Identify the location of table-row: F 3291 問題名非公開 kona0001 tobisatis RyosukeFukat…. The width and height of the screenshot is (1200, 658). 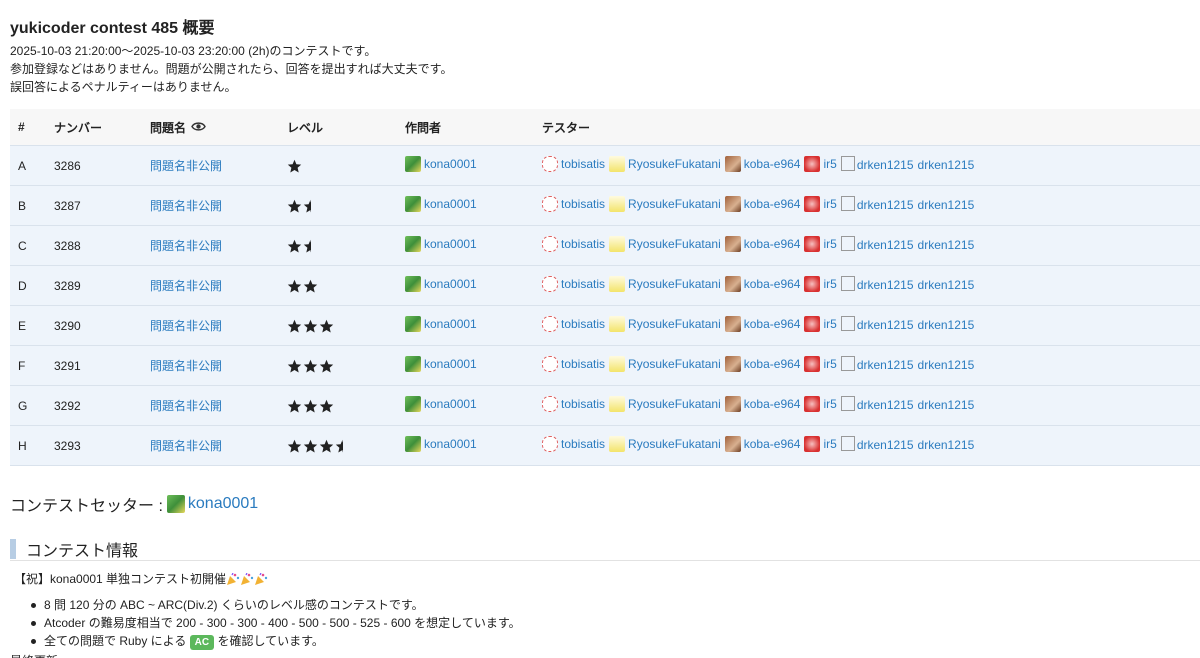
(605, 365).